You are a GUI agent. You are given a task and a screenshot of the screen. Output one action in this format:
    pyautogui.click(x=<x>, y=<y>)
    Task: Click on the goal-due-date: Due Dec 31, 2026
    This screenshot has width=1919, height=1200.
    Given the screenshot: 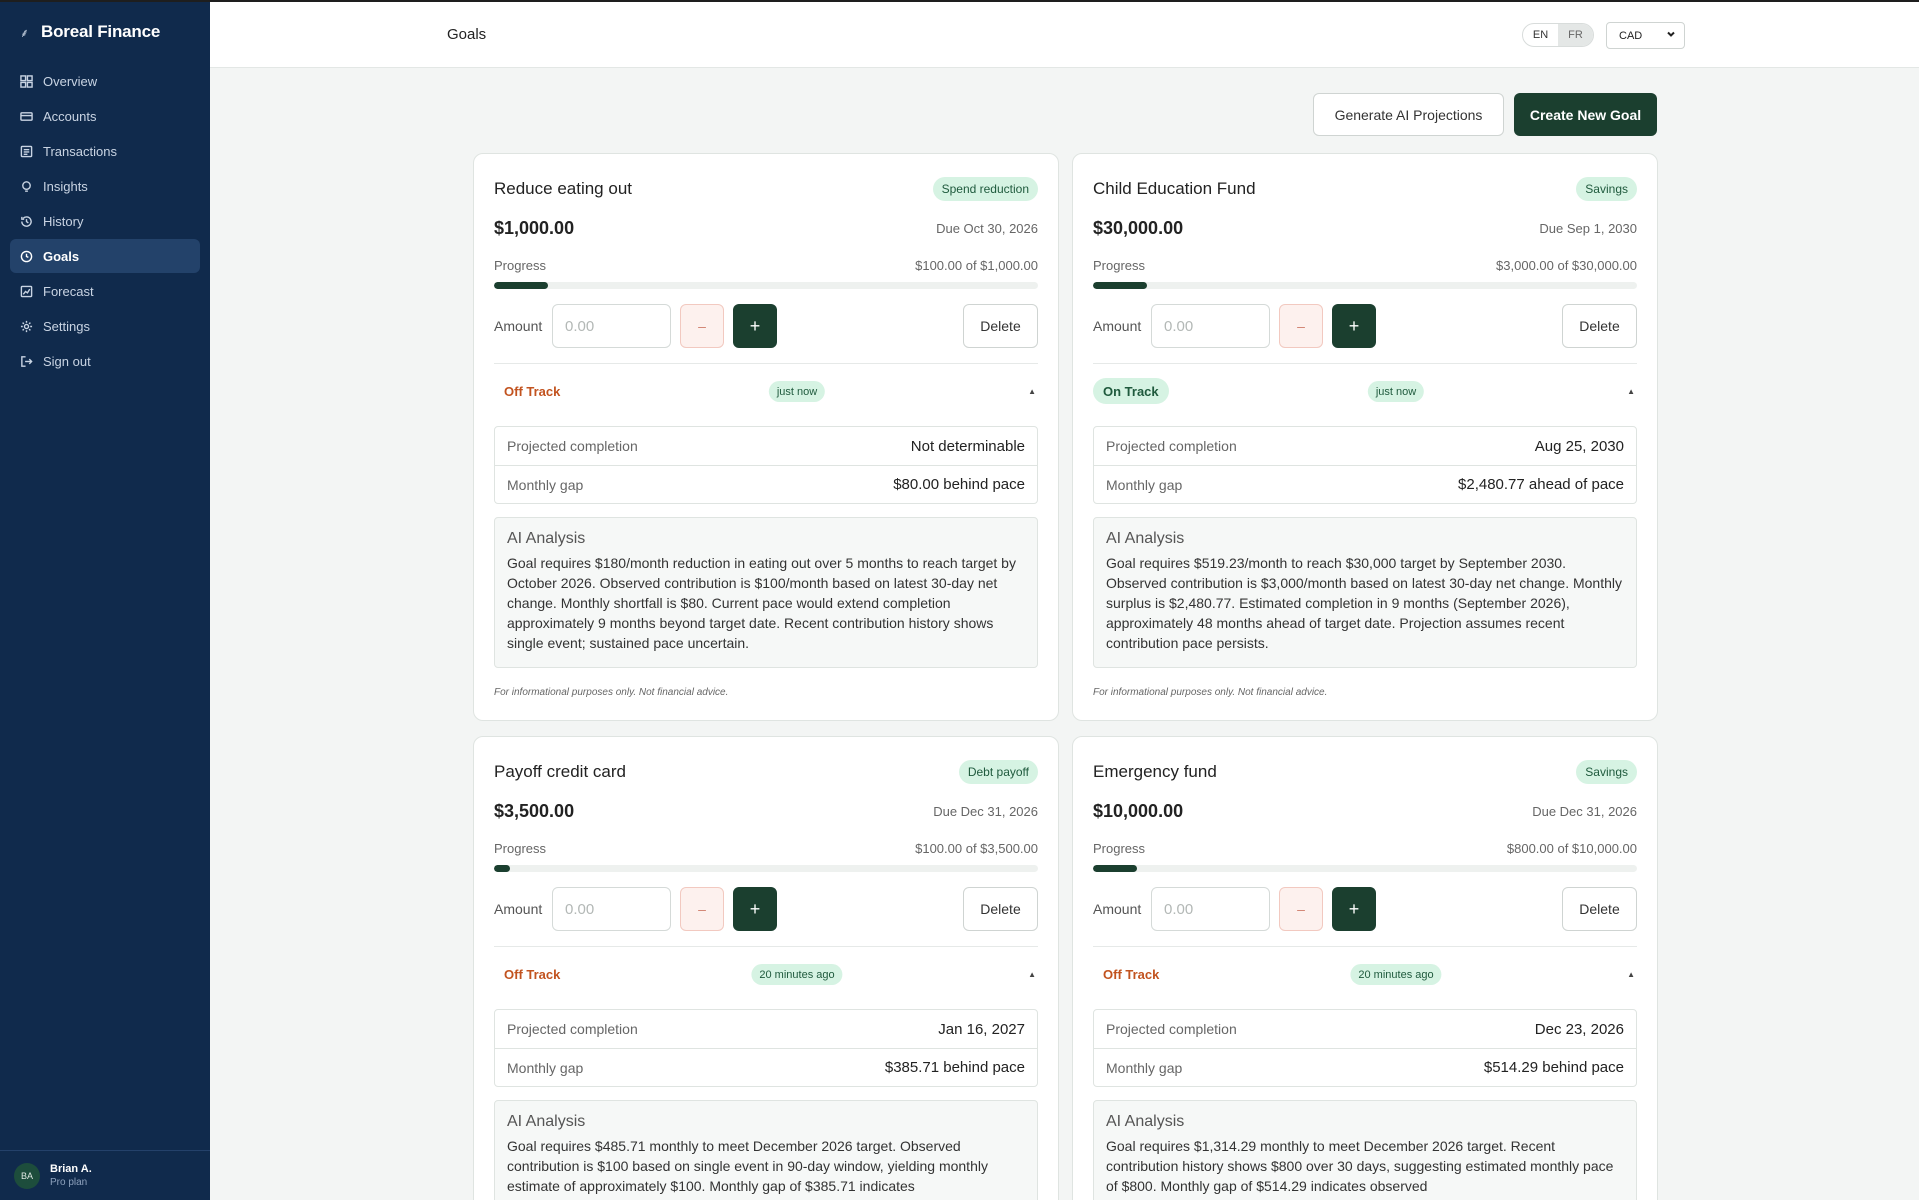 What is the action you would take?
    pyautogui.click(x=1584, y=811)
    